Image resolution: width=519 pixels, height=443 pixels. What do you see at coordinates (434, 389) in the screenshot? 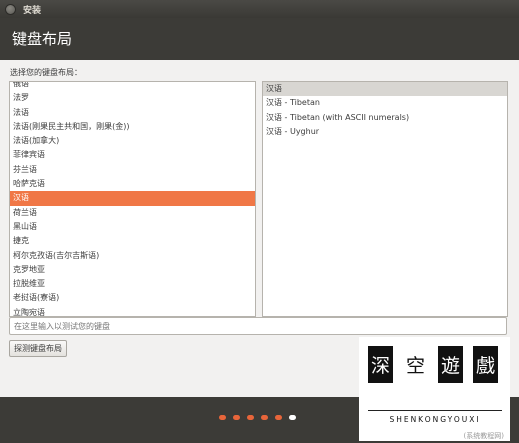
I see `watermark-logo: 深空遊戲 SHENKONGYOUXI (系统教程网)` at bounding box center [434, 389].